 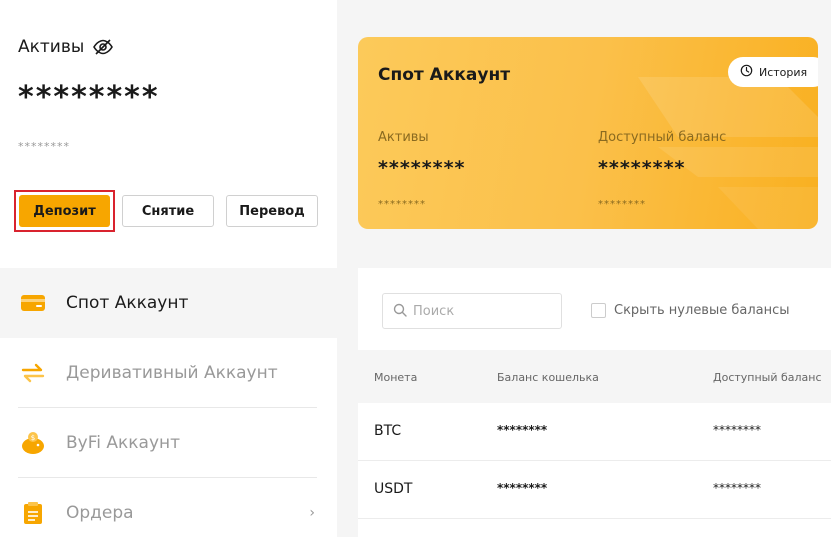 I want to click on nav-item-byfi: $ ByFi Аккаунт, so click(x=168, y=443).